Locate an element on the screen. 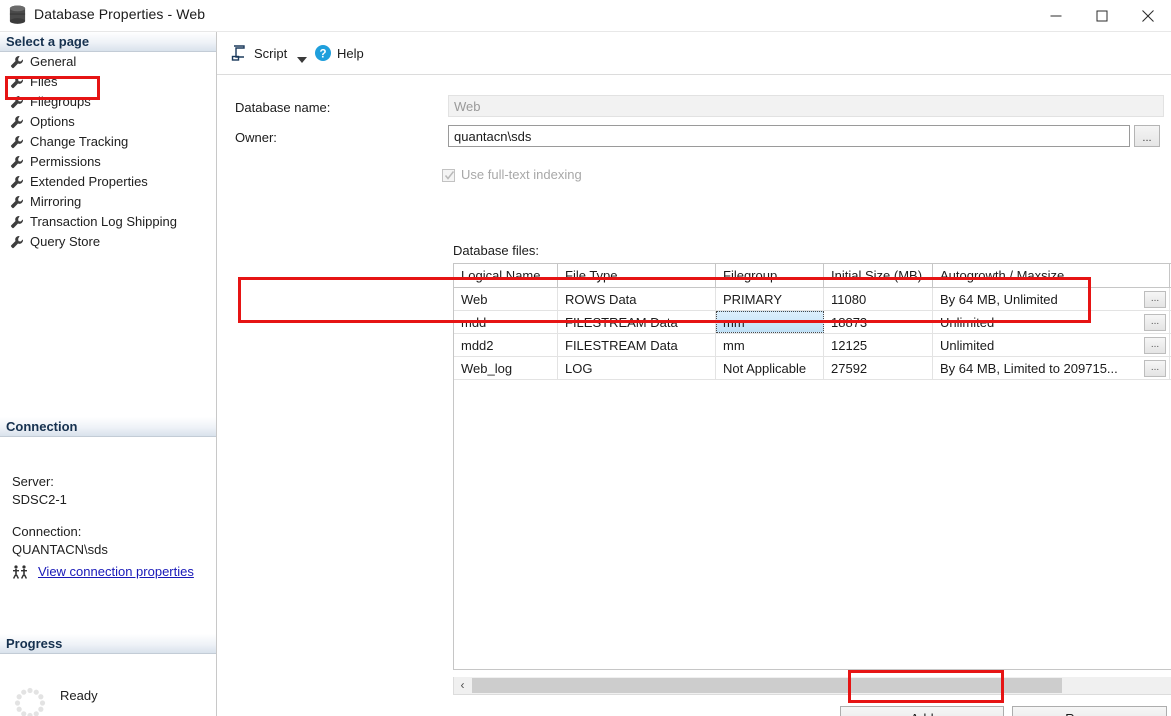 This screenshot has width=1171, height=716. sidebar-item-label: Query Store is located at coordinates (65, 241).